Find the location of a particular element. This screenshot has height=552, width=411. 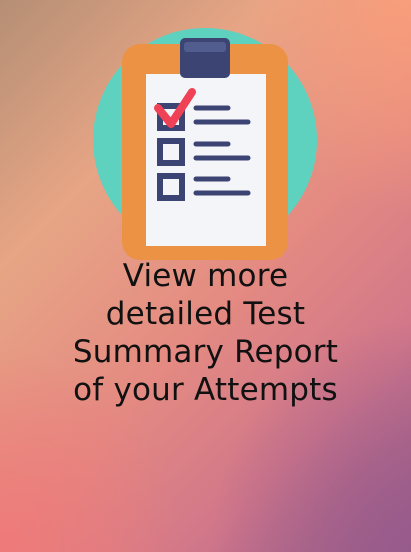

caption-line: of your Attempts is located at coordinates (205, 390).